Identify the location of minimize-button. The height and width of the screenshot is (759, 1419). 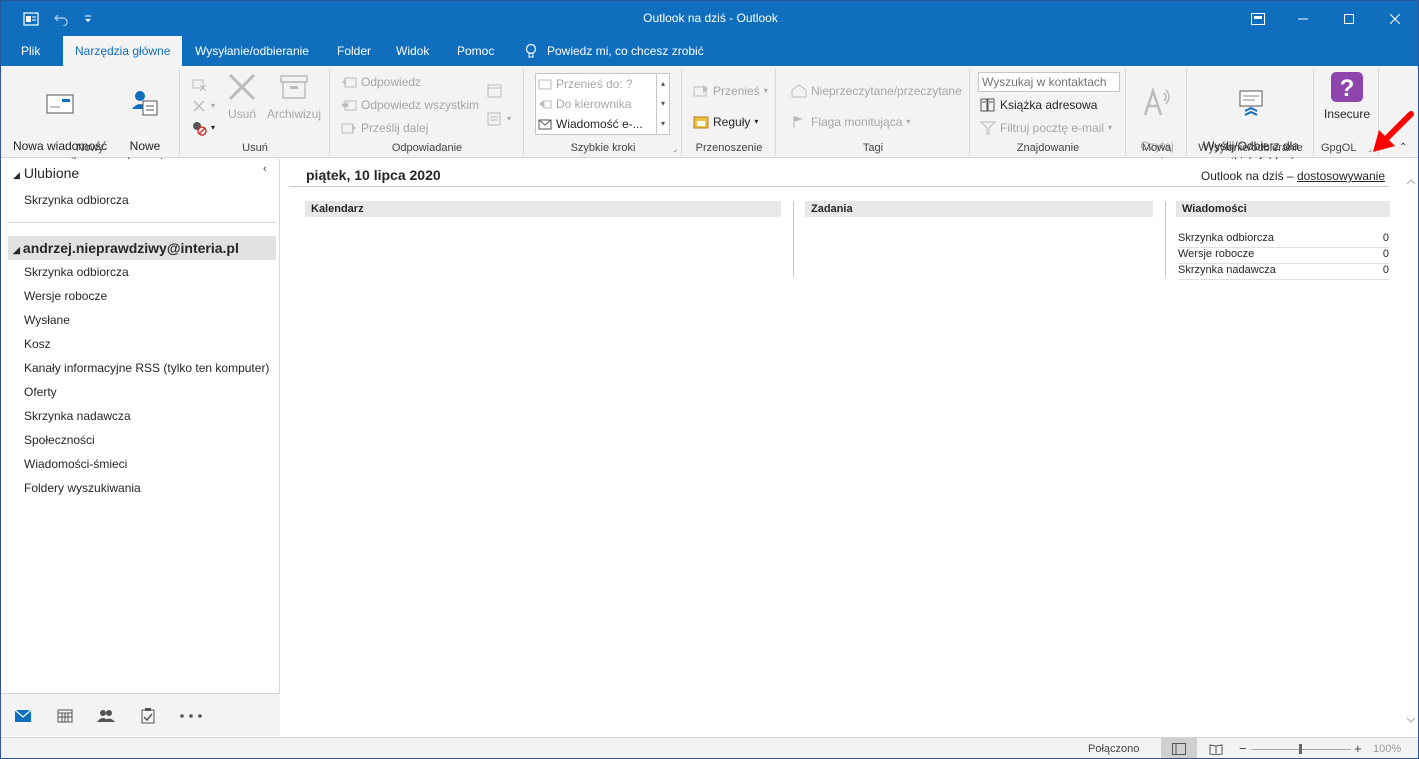
(1303, 18).